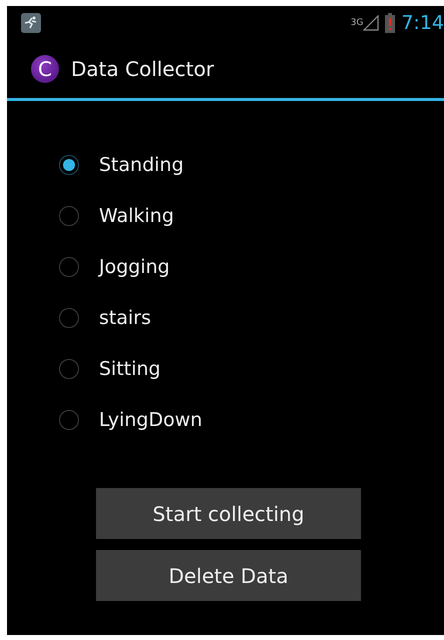 The width and height of the screenshot is (444, 640). What do you see at coordinates (31, 23) in the screenshot?
I see `running-figure-icon` at bounding box center [31, 23].